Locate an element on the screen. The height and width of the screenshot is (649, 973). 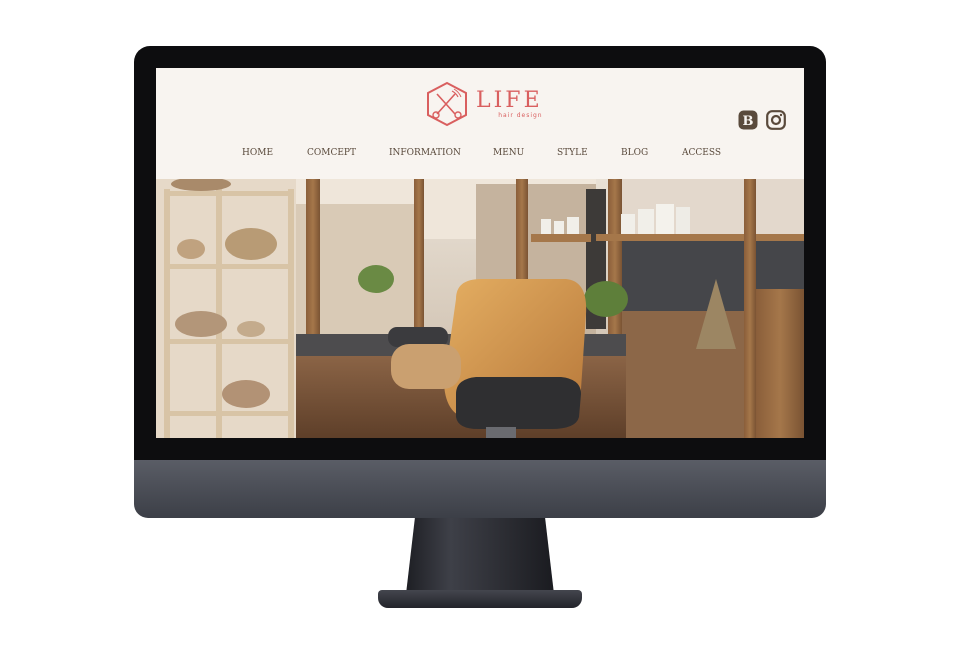
nav-item-information: INFORMATION is located at coordinates (425, 153).